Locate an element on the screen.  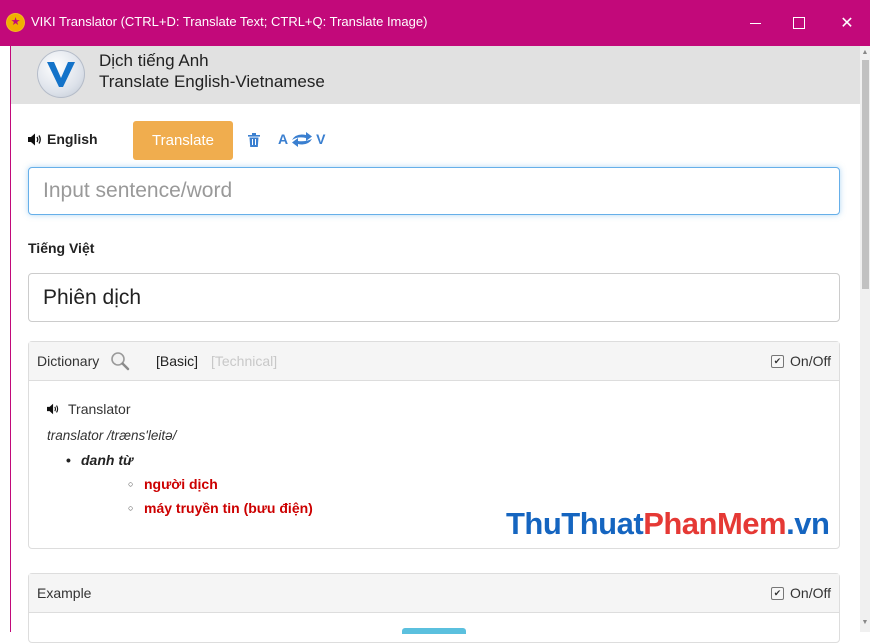
minimize-button is located at coordinates (755, 23).